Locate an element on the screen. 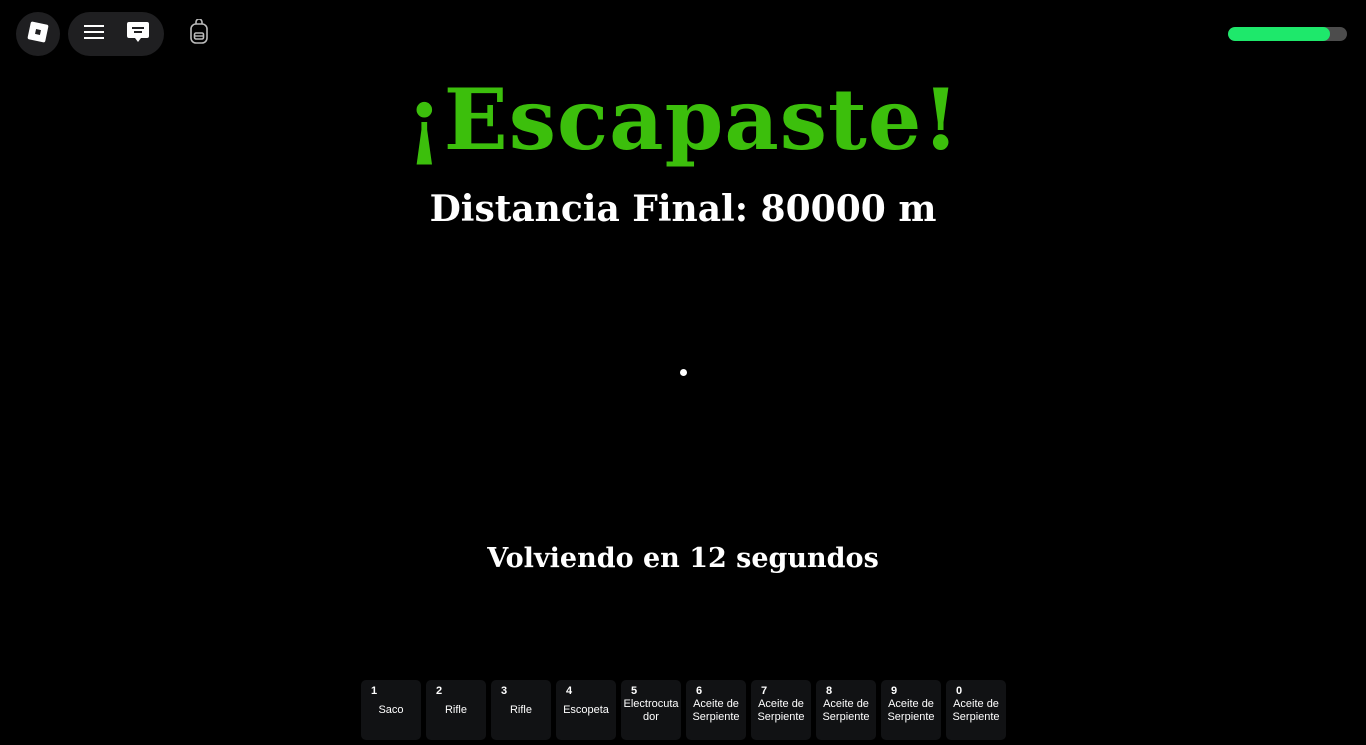  chat-button is located at coordinates (138, 34).